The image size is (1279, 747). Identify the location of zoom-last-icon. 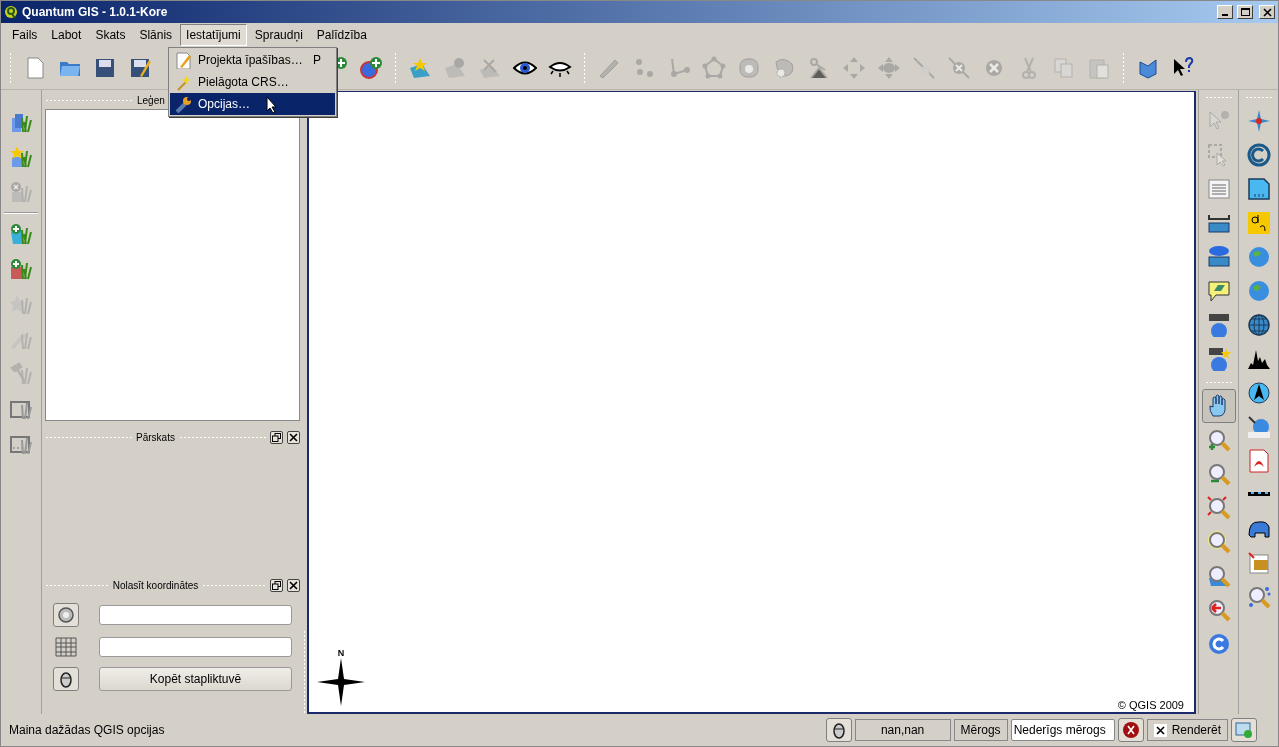
(1218, 610).